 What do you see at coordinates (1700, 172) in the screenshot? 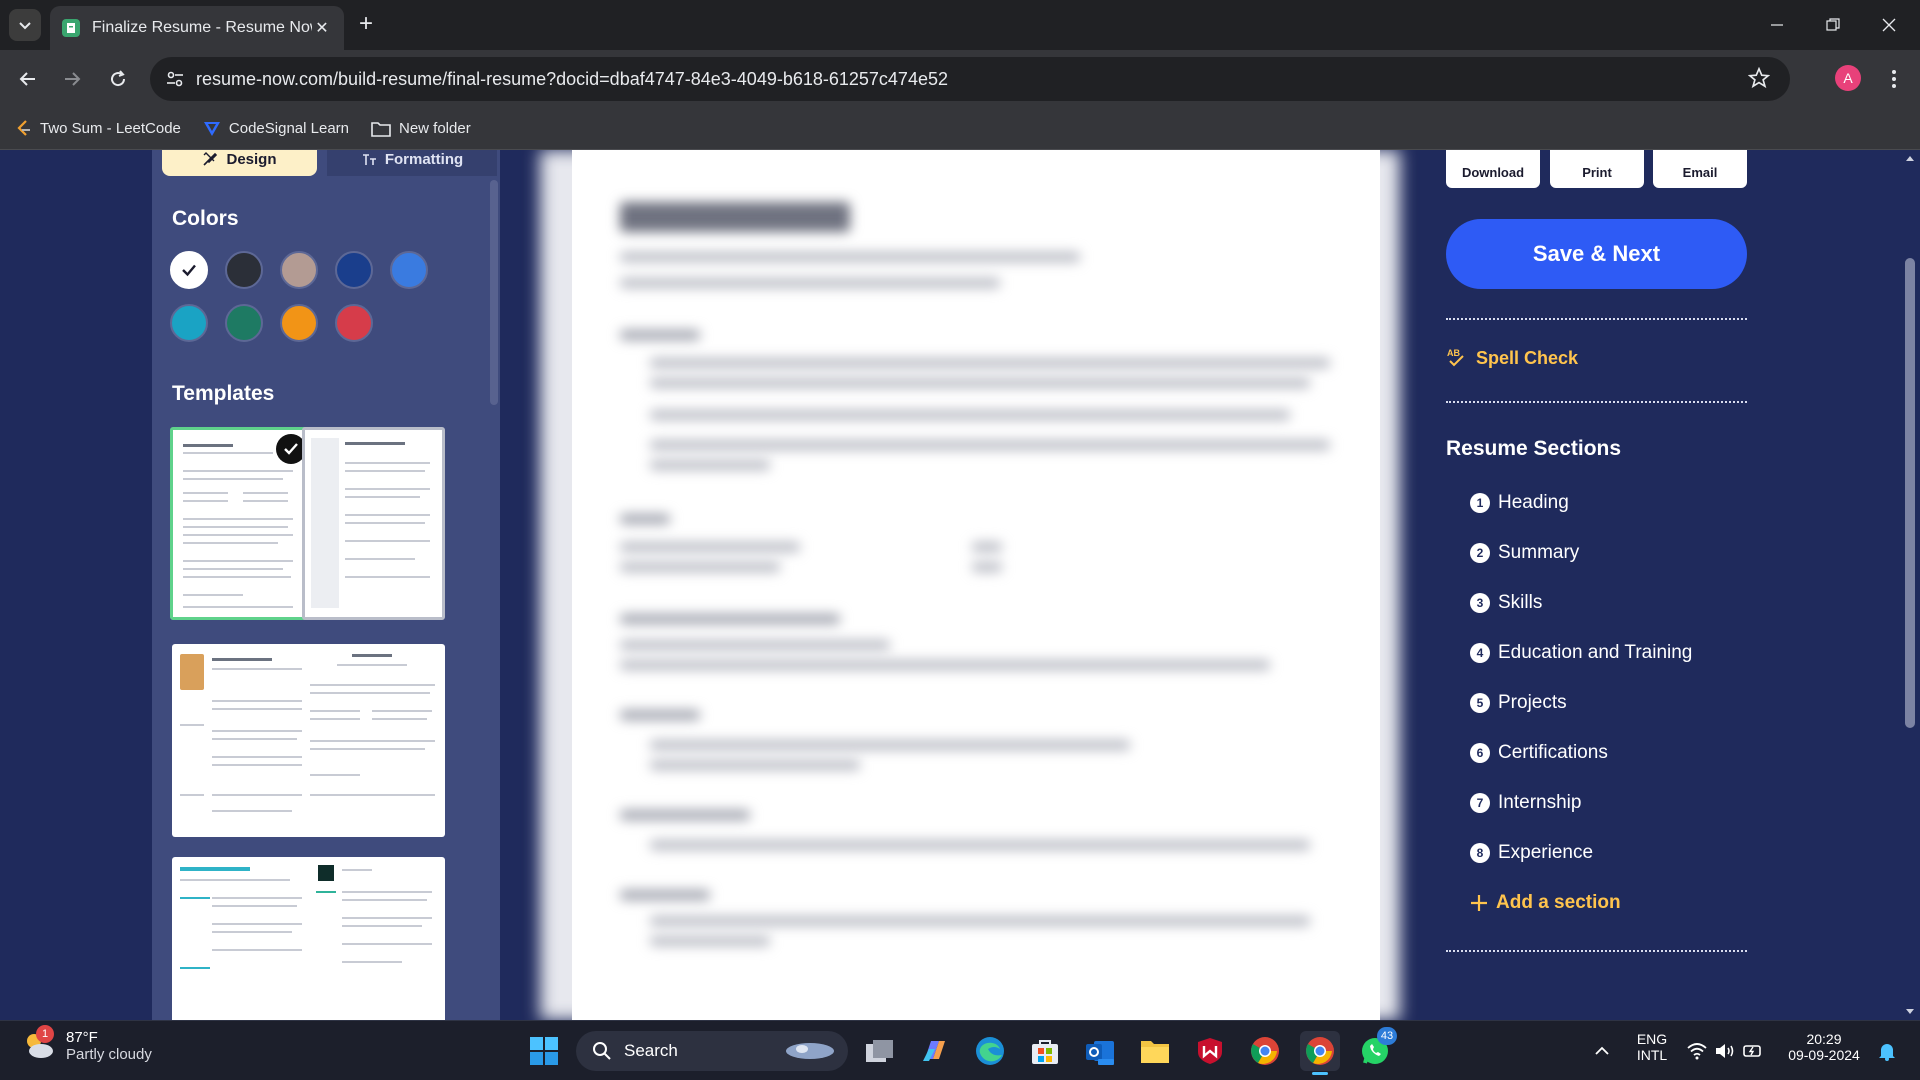
I see `email-label: Email` at bounding box center [1700, 172].